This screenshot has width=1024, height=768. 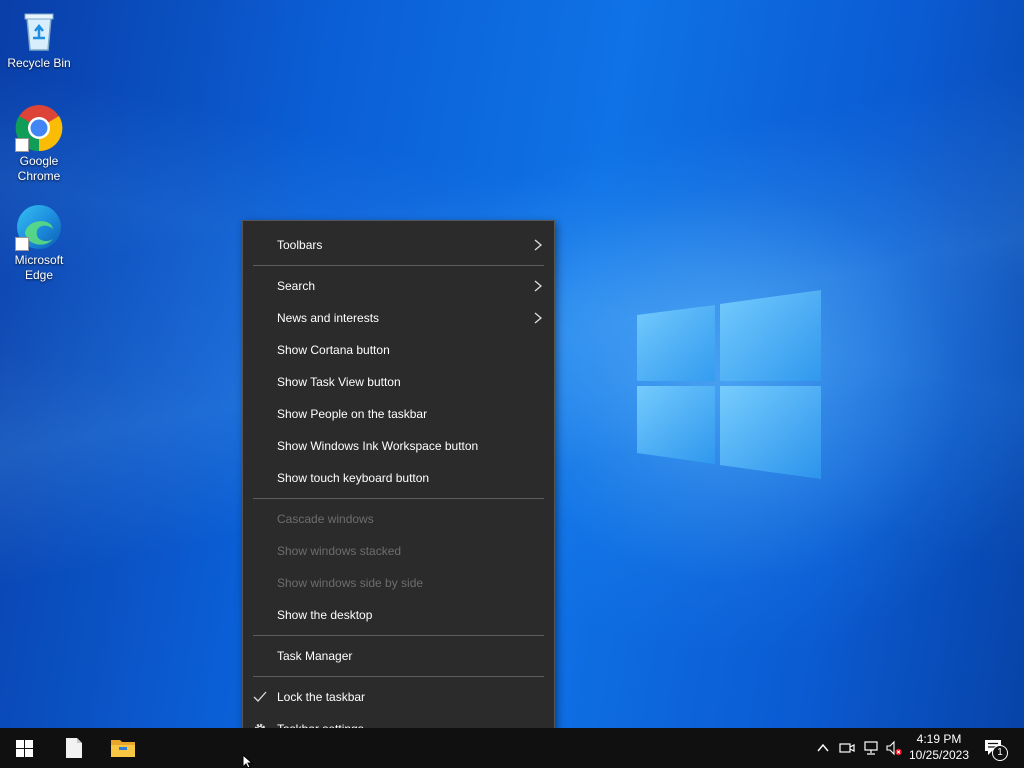 I want to click on checkmark-icon, so click(x=260, y=696).